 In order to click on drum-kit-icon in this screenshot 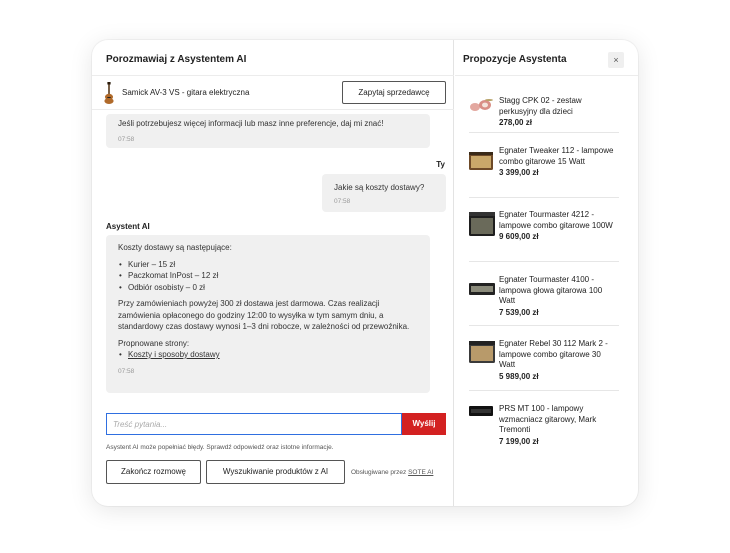, I will do `click(481, 105)`.